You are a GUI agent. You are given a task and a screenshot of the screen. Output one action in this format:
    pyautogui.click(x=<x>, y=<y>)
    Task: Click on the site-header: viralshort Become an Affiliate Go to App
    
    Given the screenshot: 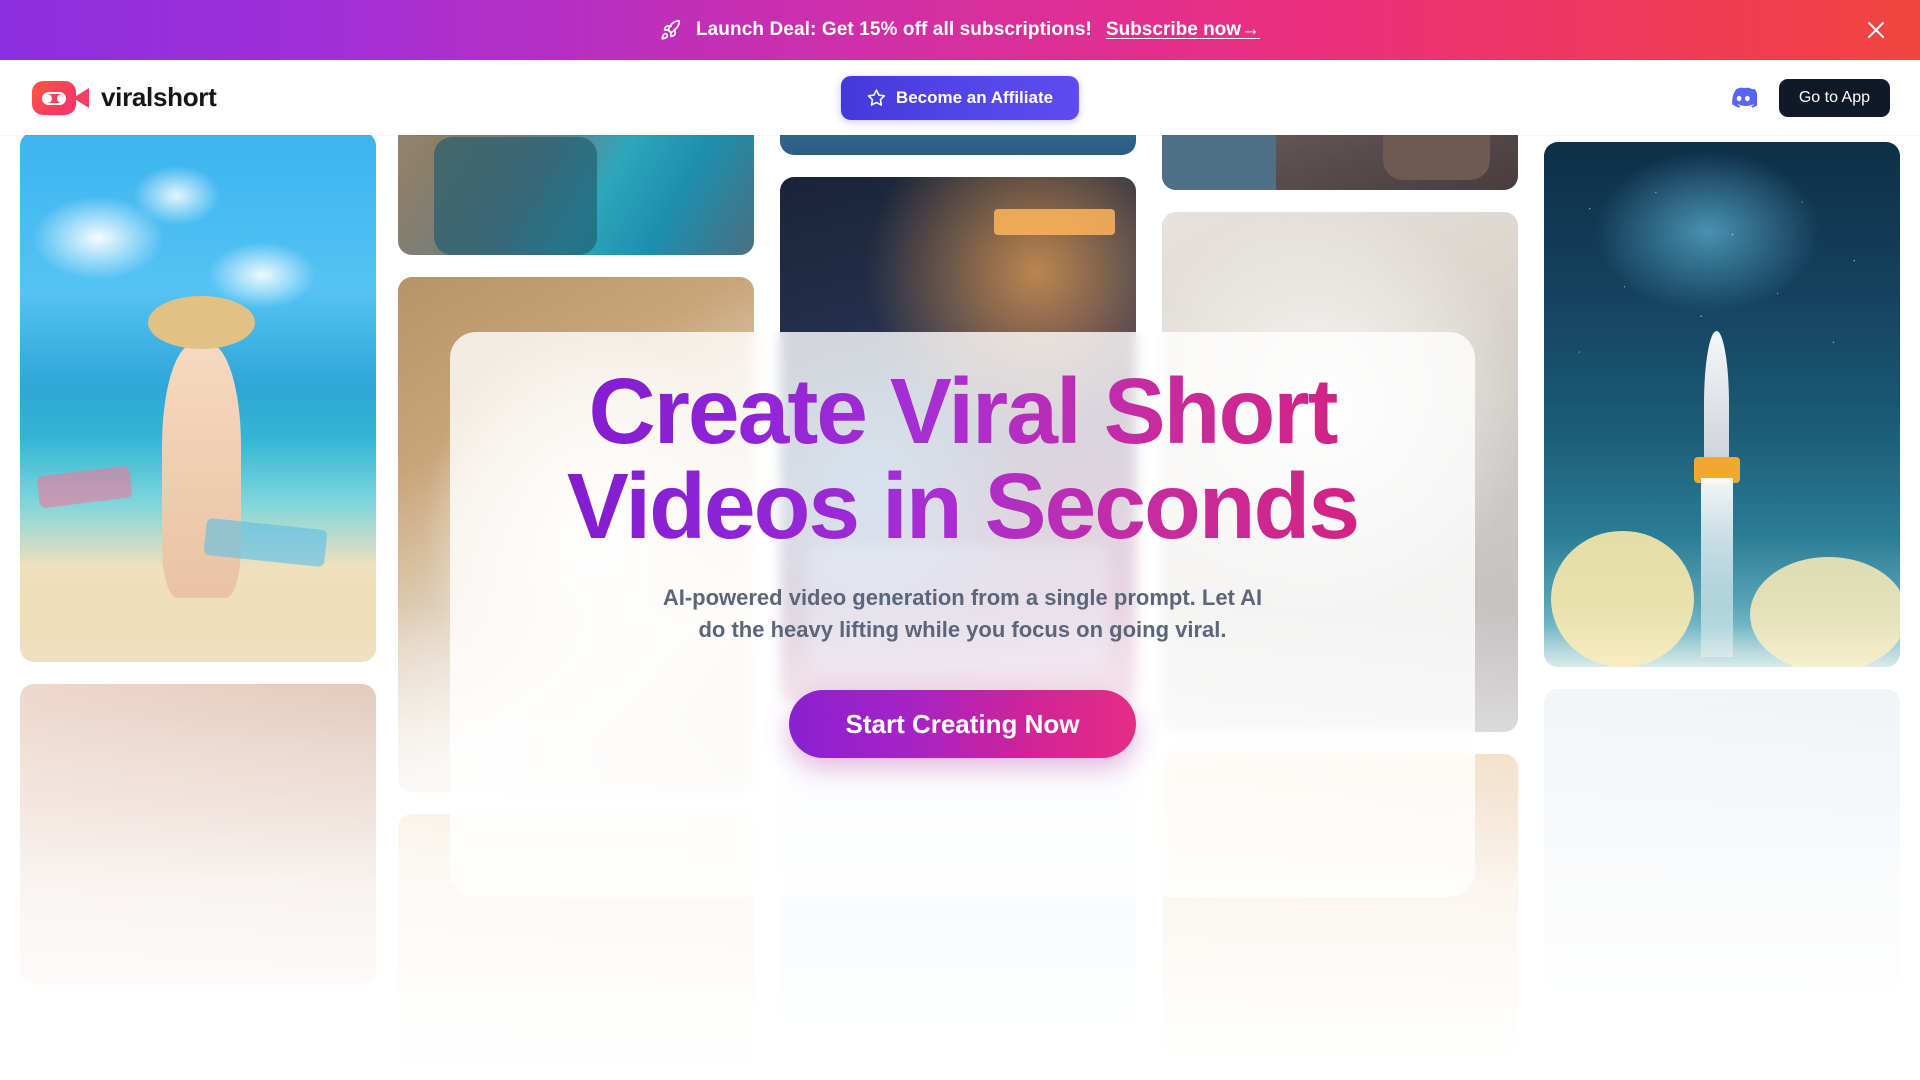 What is the action you would take?
    pyautogui.click(x=960, y=97)
    